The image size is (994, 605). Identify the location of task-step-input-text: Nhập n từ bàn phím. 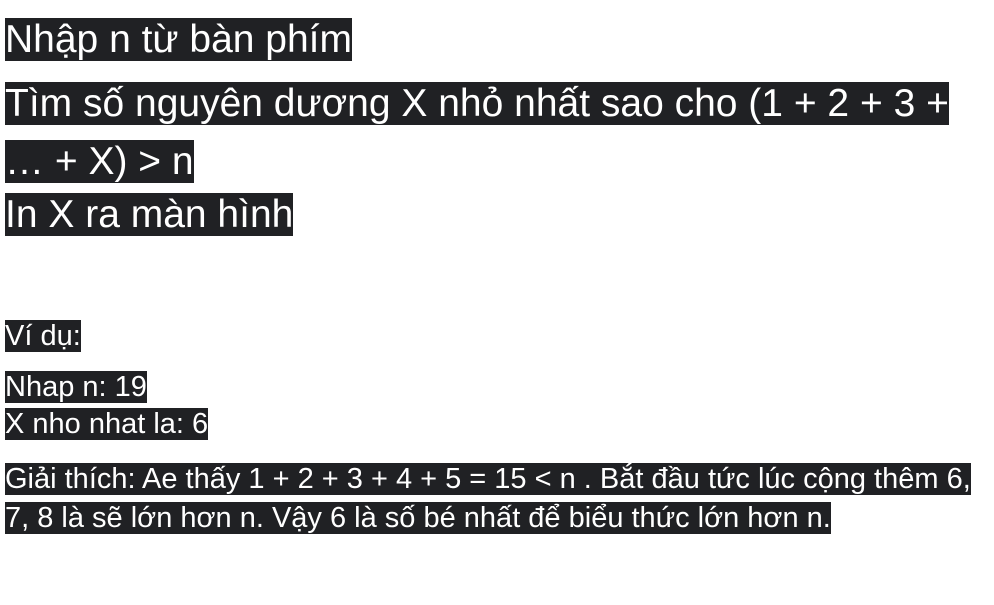
(178, 39).